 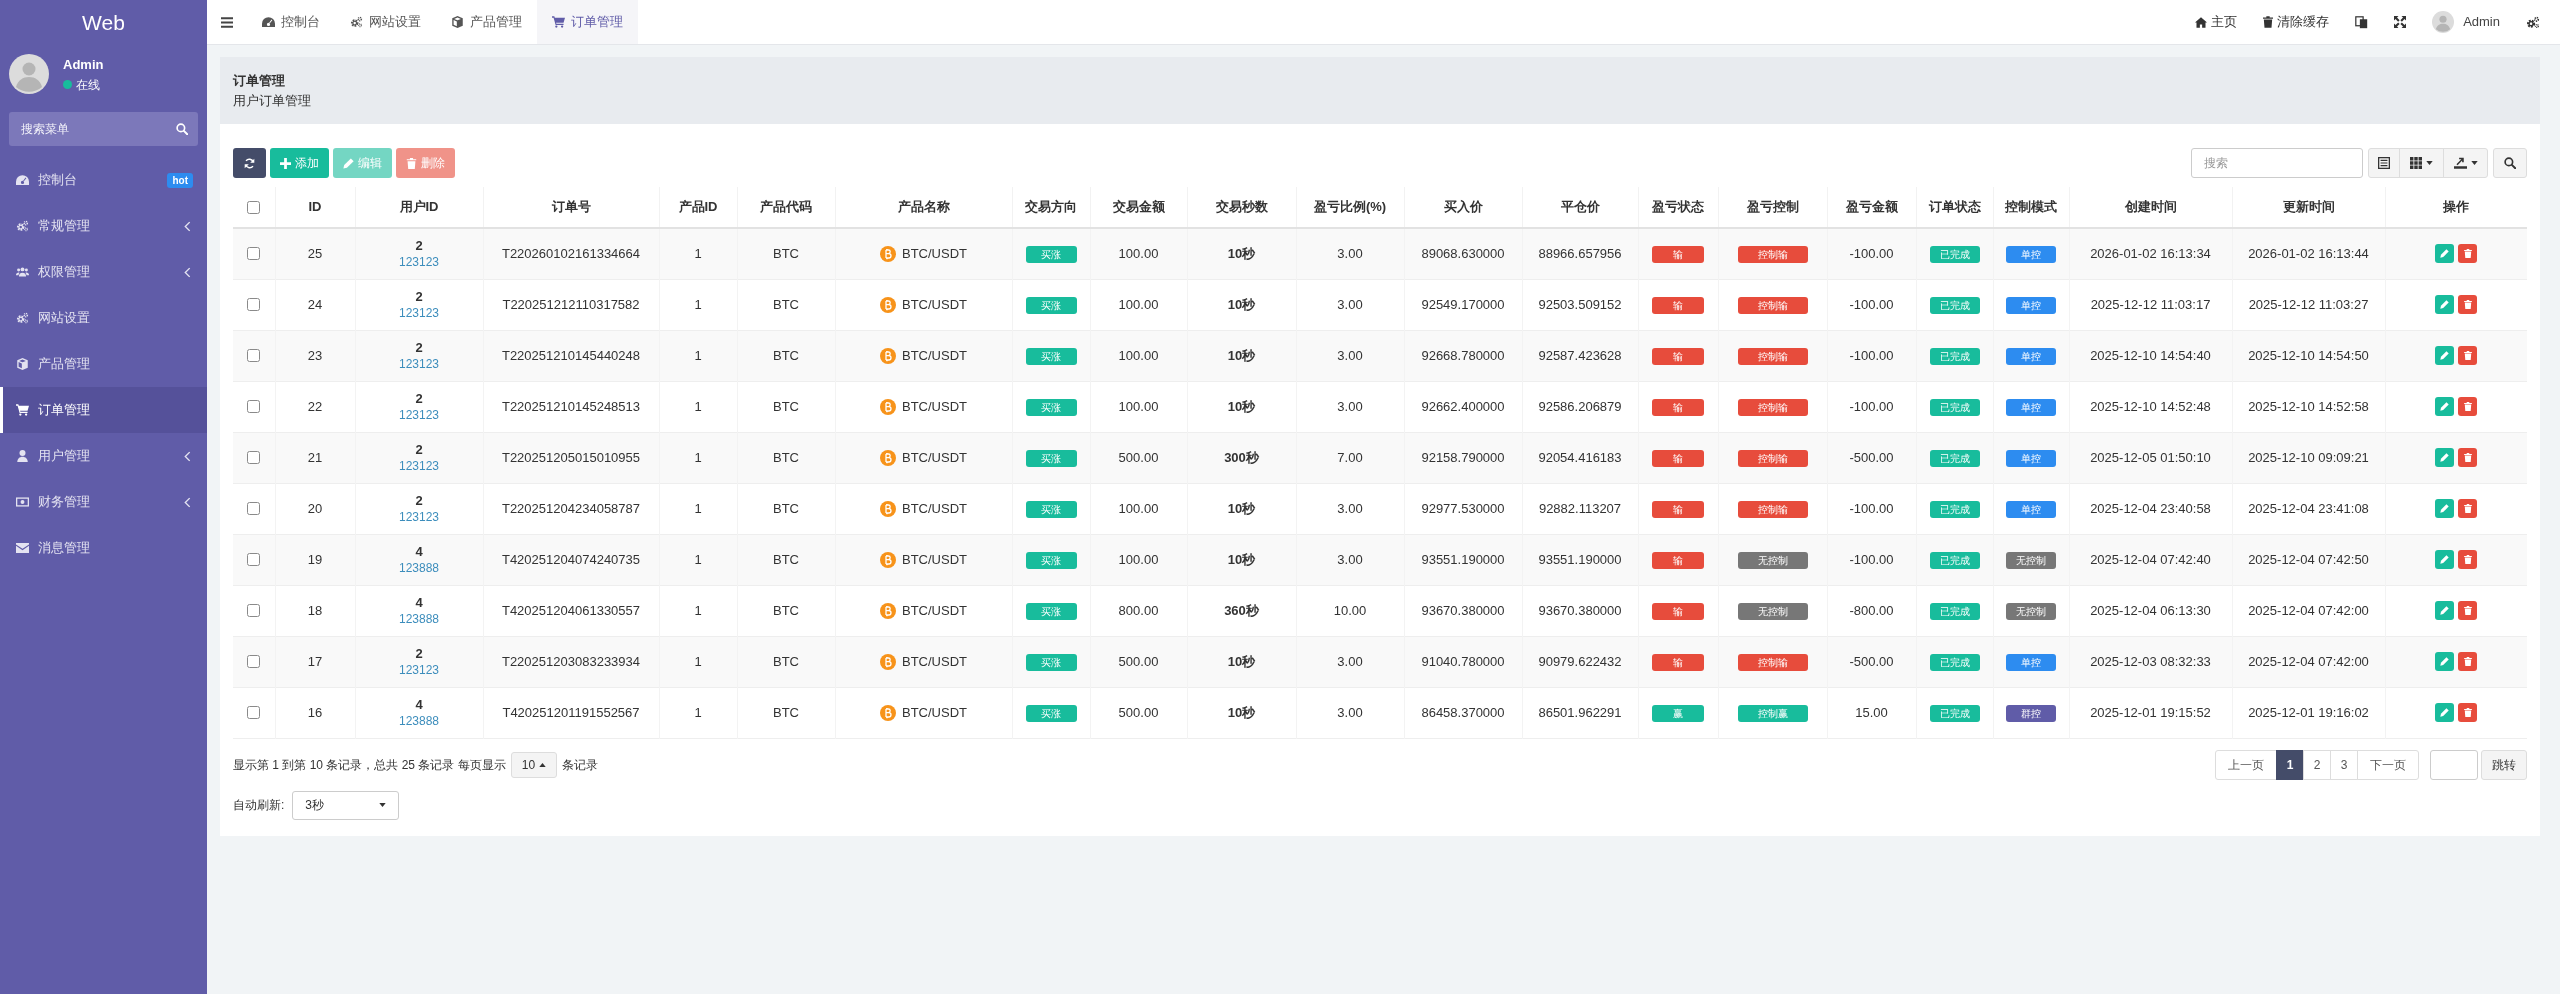 I want to click on auto-refresh-select: 3秒, so click(x=346, y=805).